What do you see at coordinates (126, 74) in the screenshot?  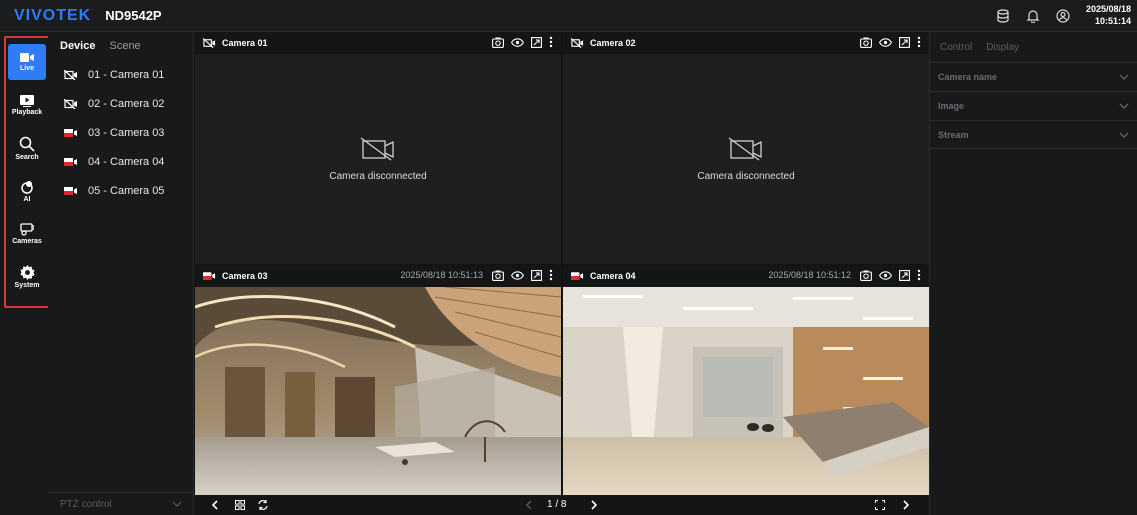 I see `device-label: 01 - Camera 01` at bounding box center [126, 74].